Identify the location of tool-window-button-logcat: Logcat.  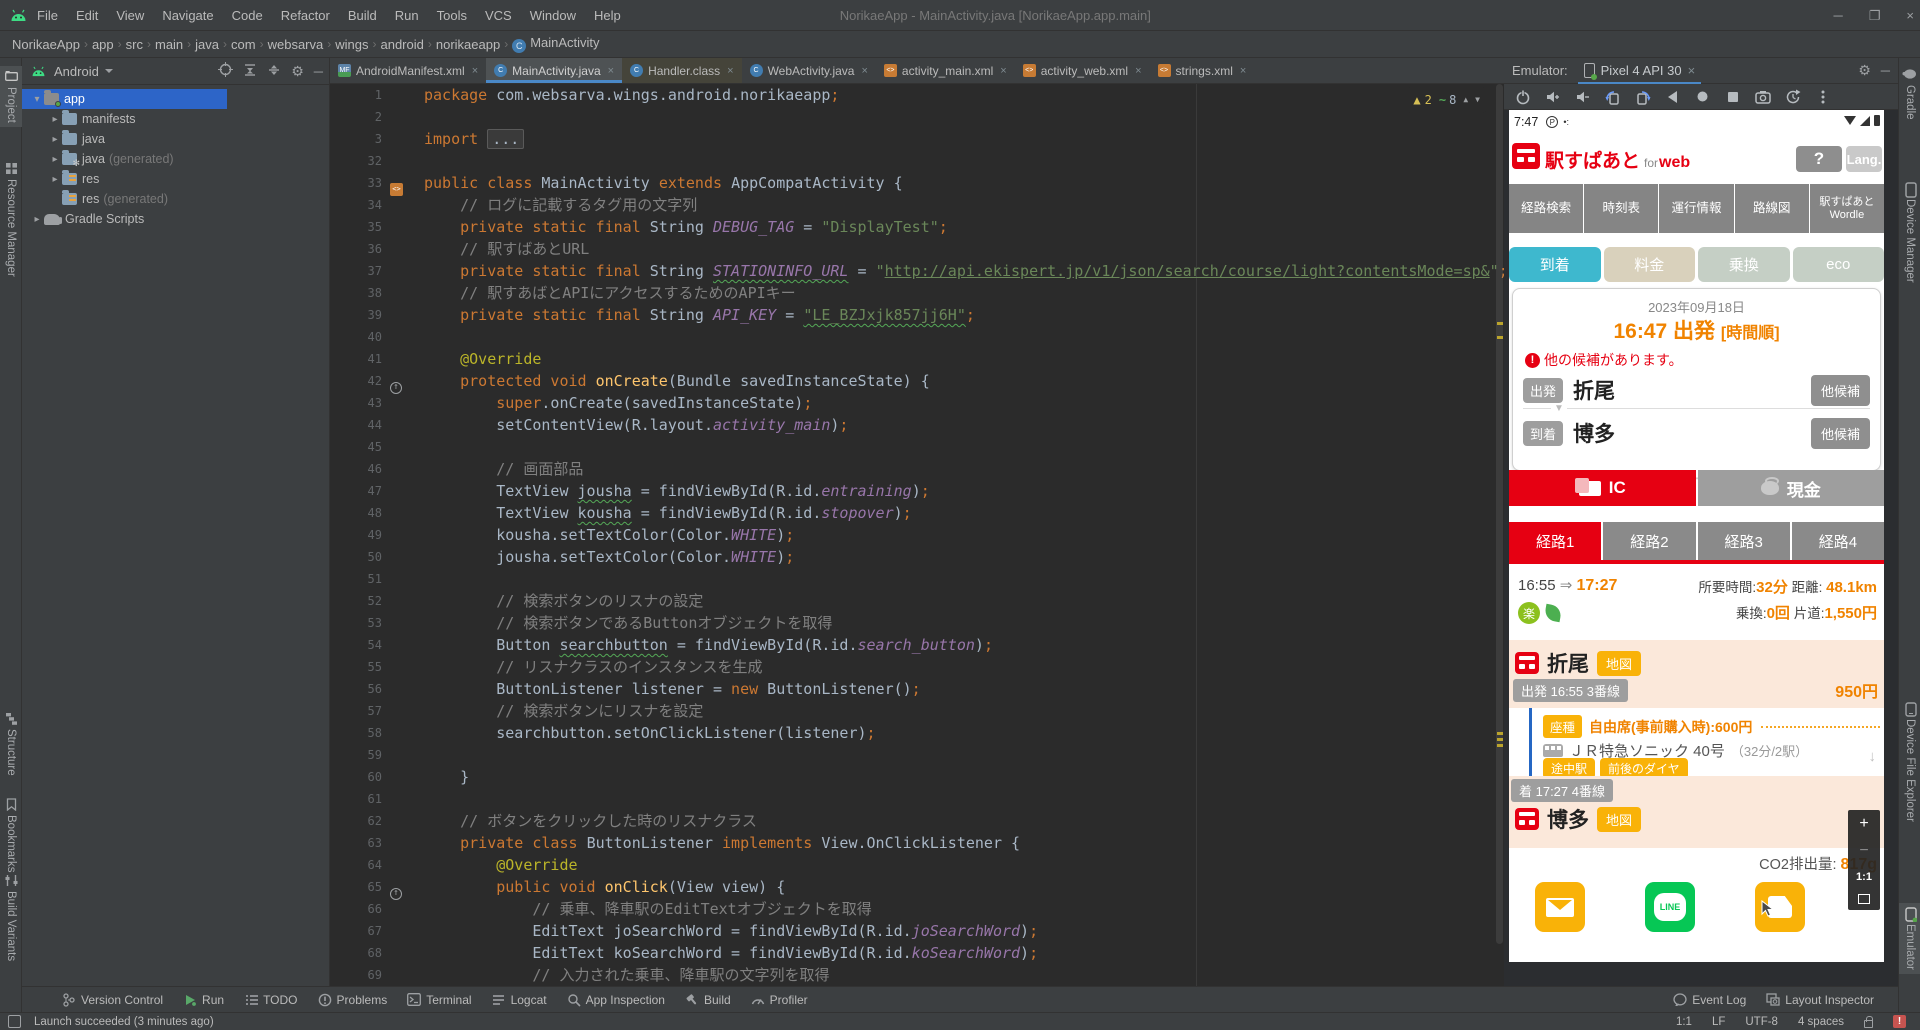
(519, 1000).